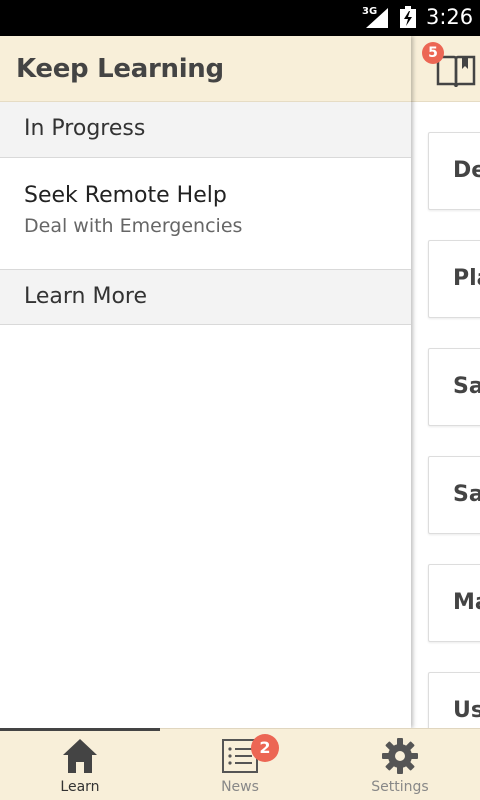 This screenshot has width=480, height=800. Describe the element at coordinates (454, 603) in the screenshot. I see `background-card: Ma` at that location.